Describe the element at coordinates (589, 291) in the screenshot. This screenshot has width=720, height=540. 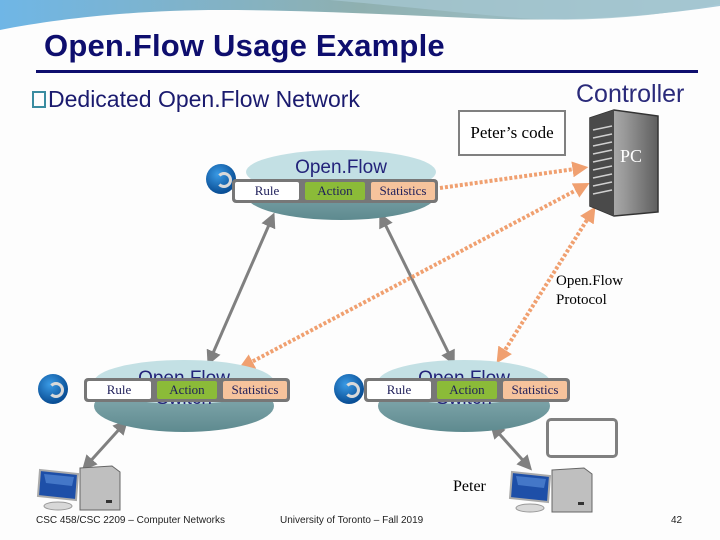
I see `protocol-label: Open.Flow Protocol` at that location.